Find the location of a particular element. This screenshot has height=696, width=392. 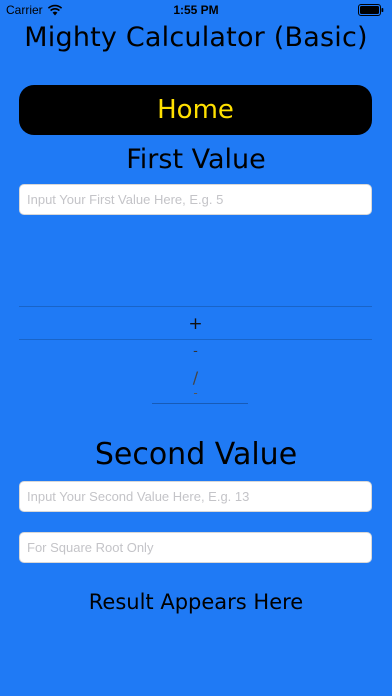

status-time: 1:55 PM is located at coordinates (196, 10).